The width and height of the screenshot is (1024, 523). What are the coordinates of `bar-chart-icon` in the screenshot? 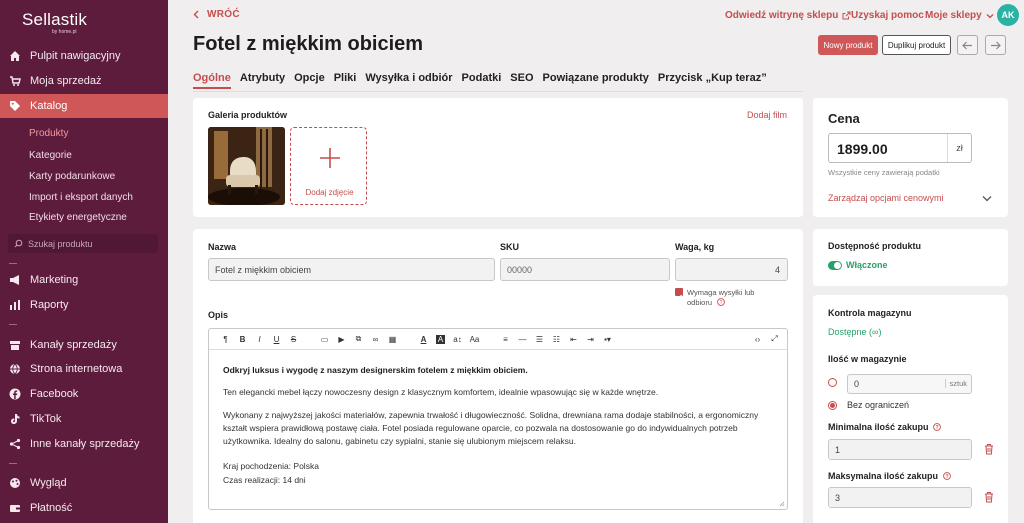 It's located at (15, 305).